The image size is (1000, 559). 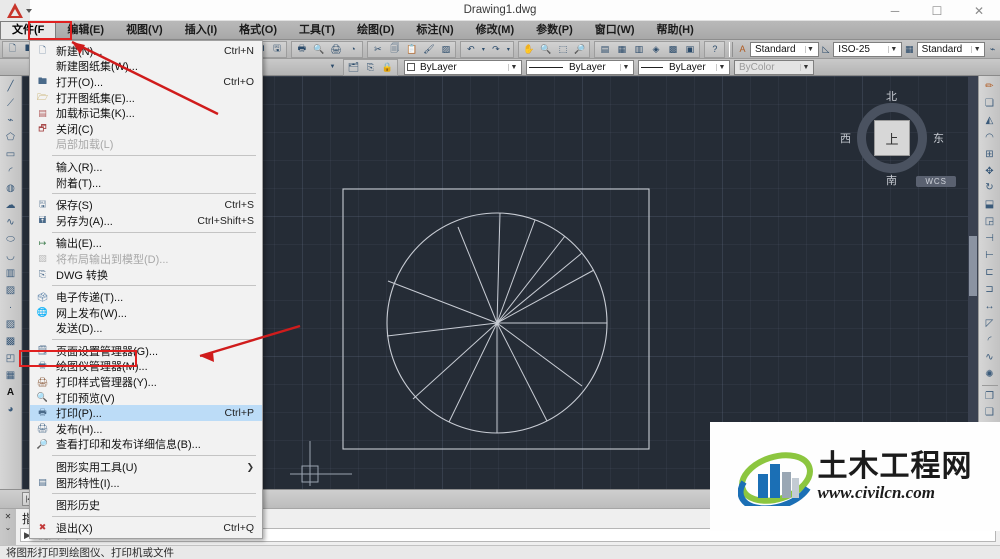 What do you see at coordinates (655, 49) in the screenshot?
I see `sheetset-icon: ◈` at bounding box center [655, 49].